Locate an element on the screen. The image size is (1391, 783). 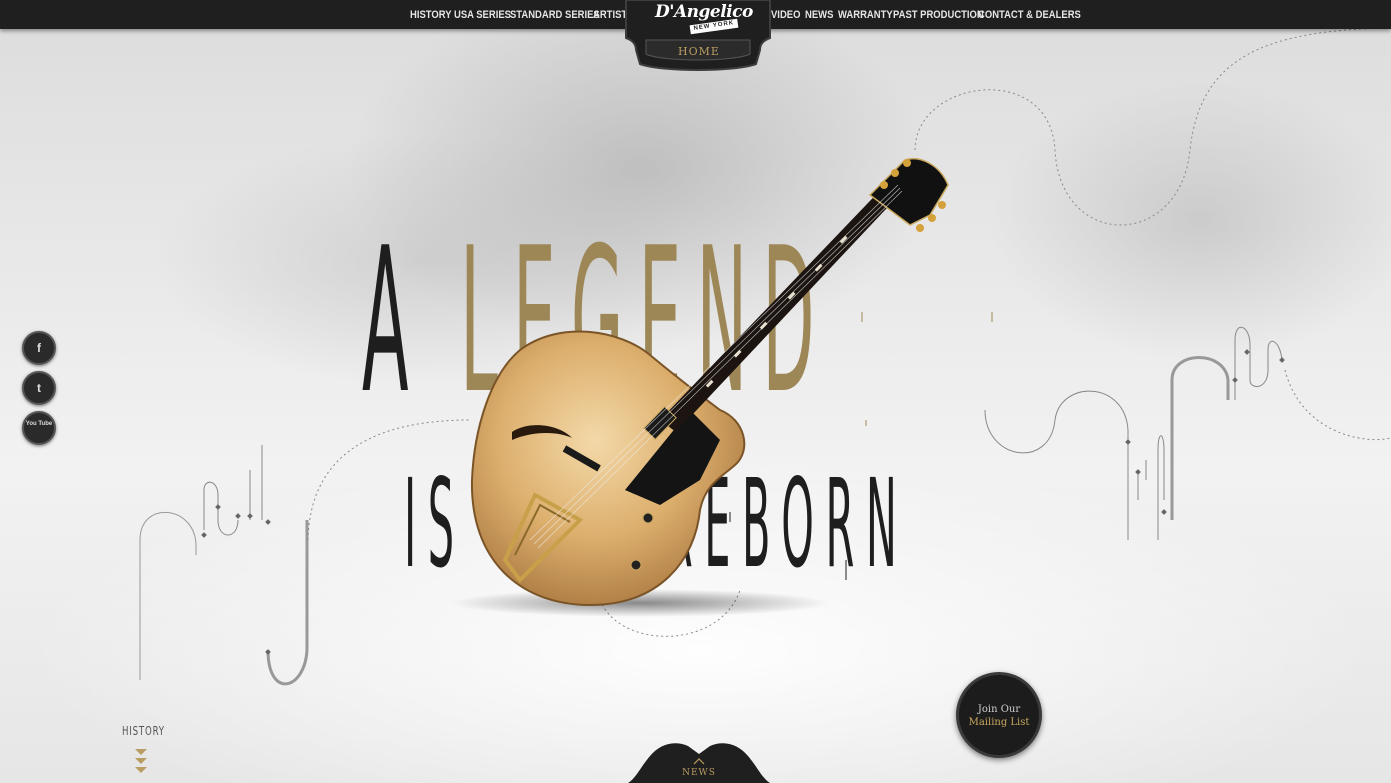
news-tab-label: NEWS is located at coordinates (699, 773).